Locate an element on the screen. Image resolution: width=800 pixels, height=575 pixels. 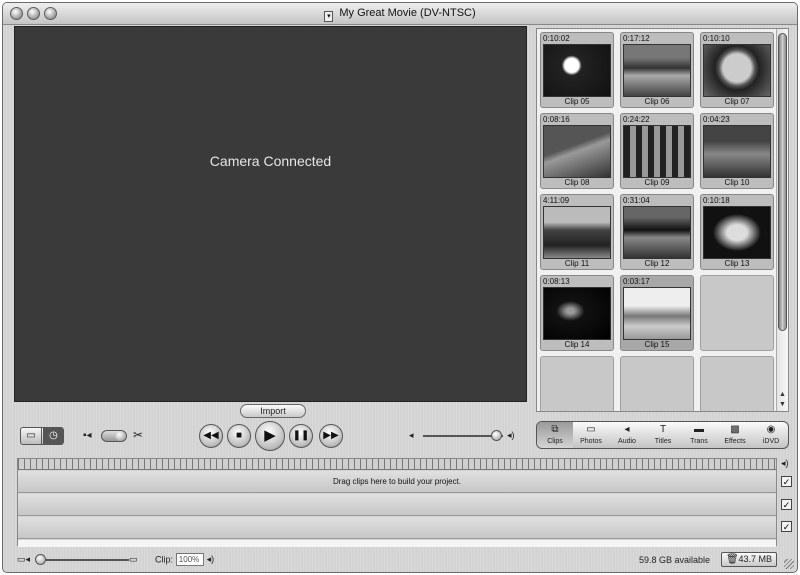
pane-button-trans: ▬ Trans is located at coordinates (699, 435).